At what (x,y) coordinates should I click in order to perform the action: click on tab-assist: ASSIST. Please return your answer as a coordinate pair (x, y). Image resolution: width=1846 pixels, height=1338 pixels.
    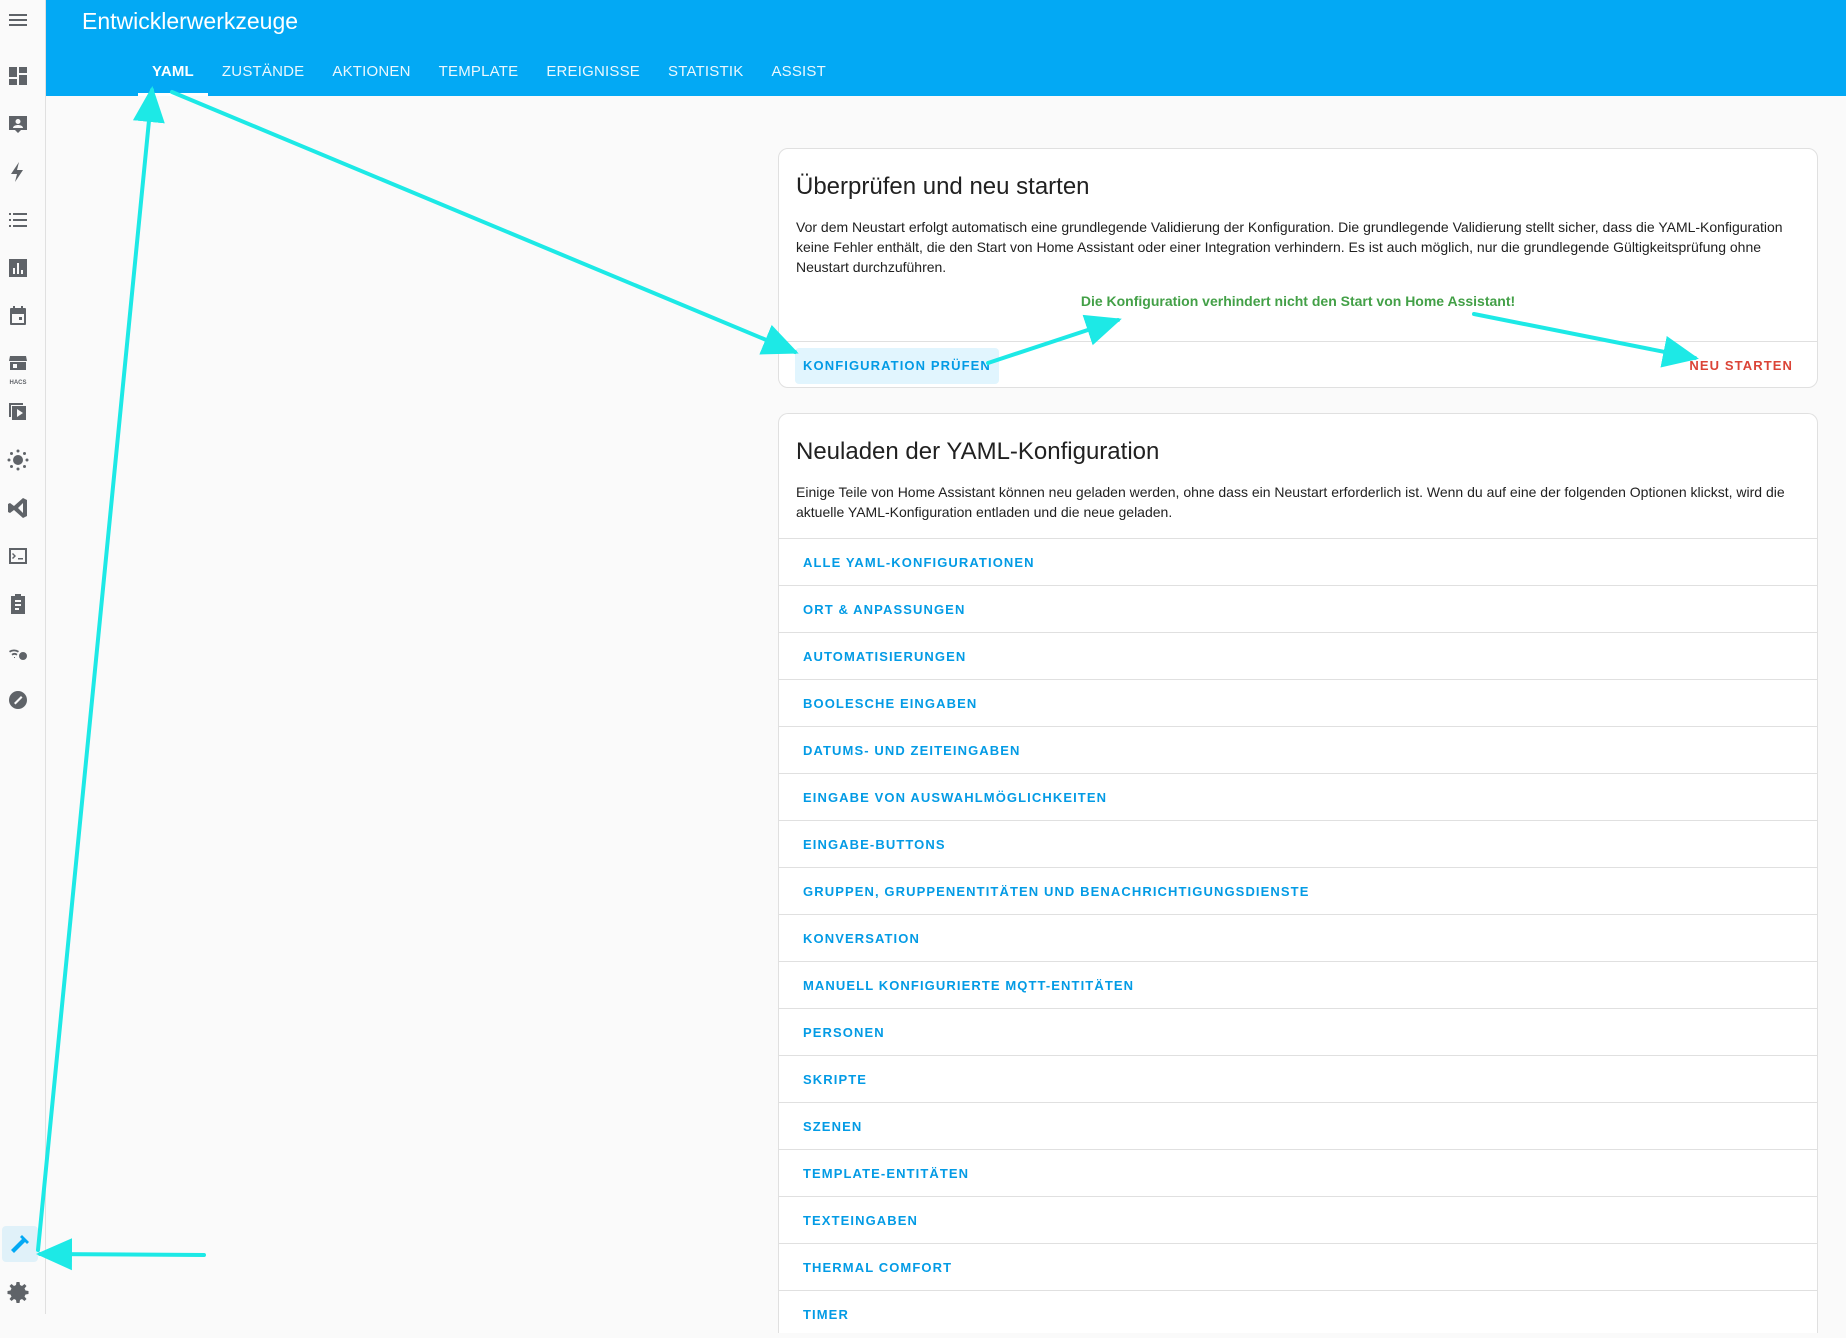
    Looking at the image, I should click on (798, 74).